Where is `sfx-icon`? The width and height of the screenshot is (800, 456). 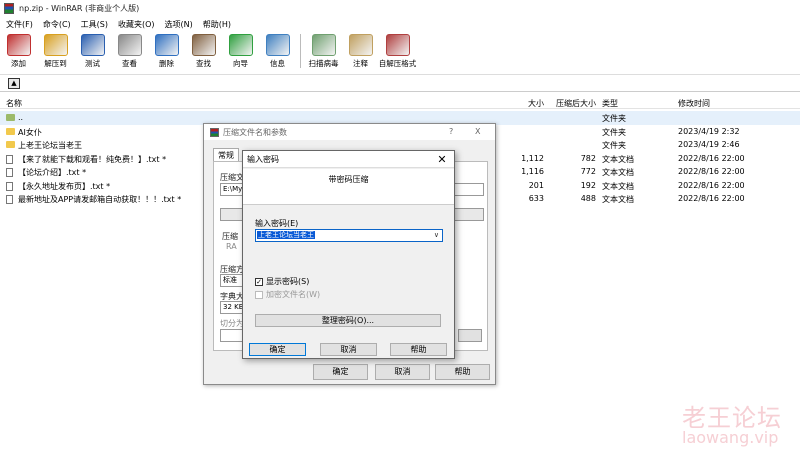
sfx-icon is located at coordinates (397, 45).